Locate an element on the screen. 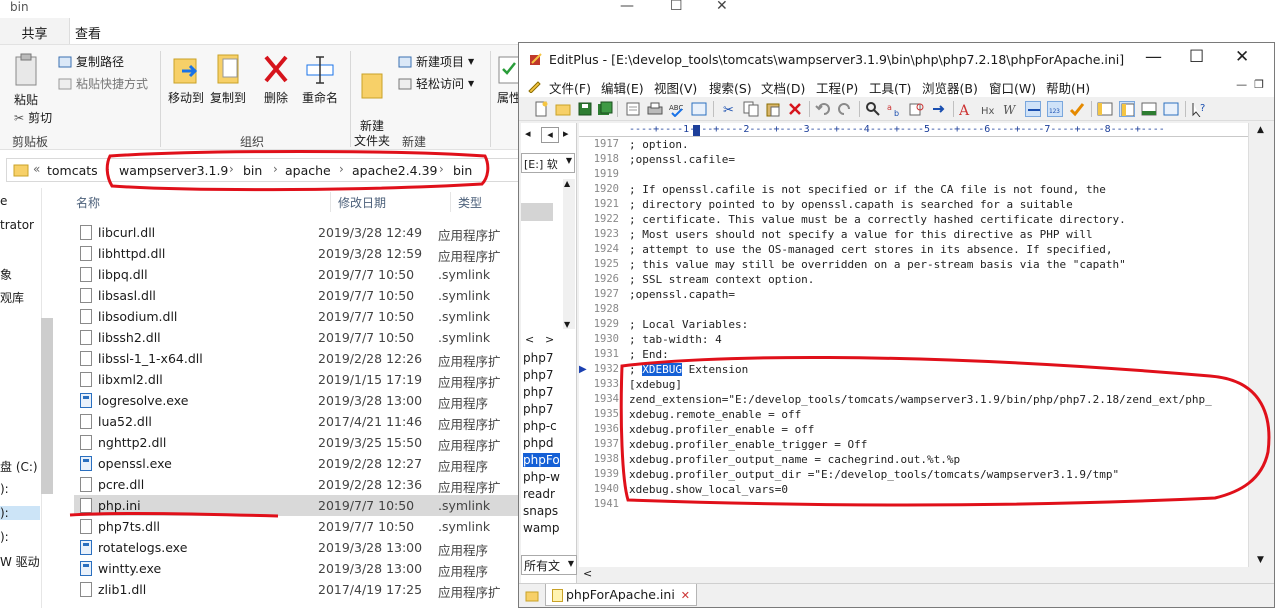  directory-file-item: snaps is located at coordinates (540, 511).